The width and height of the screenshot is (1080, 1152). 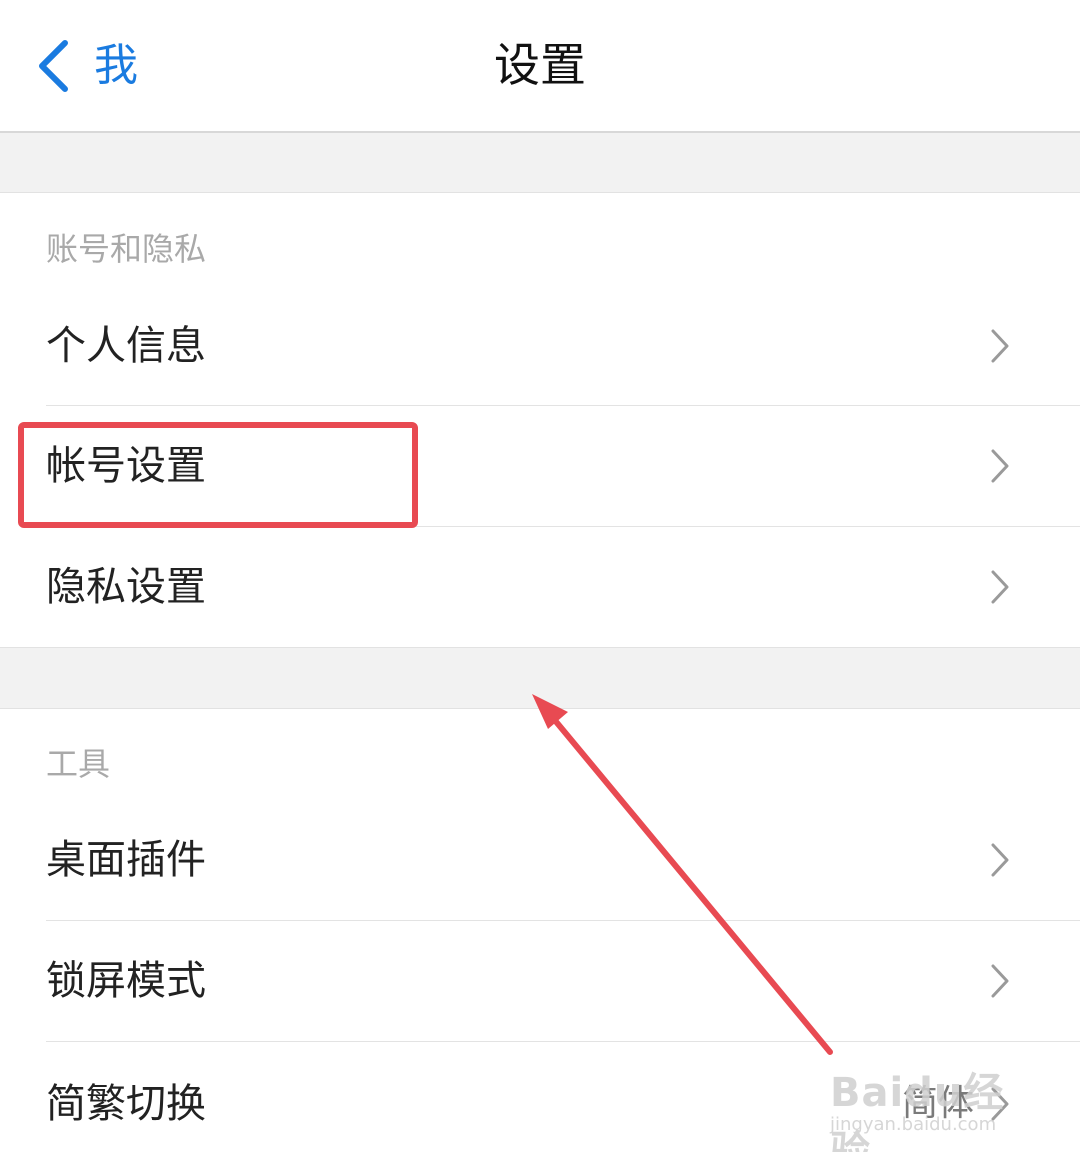 I want to click on baidu-watermark: Baidu经验 jingyan.baidu.com, so click(x=935, y=1096).